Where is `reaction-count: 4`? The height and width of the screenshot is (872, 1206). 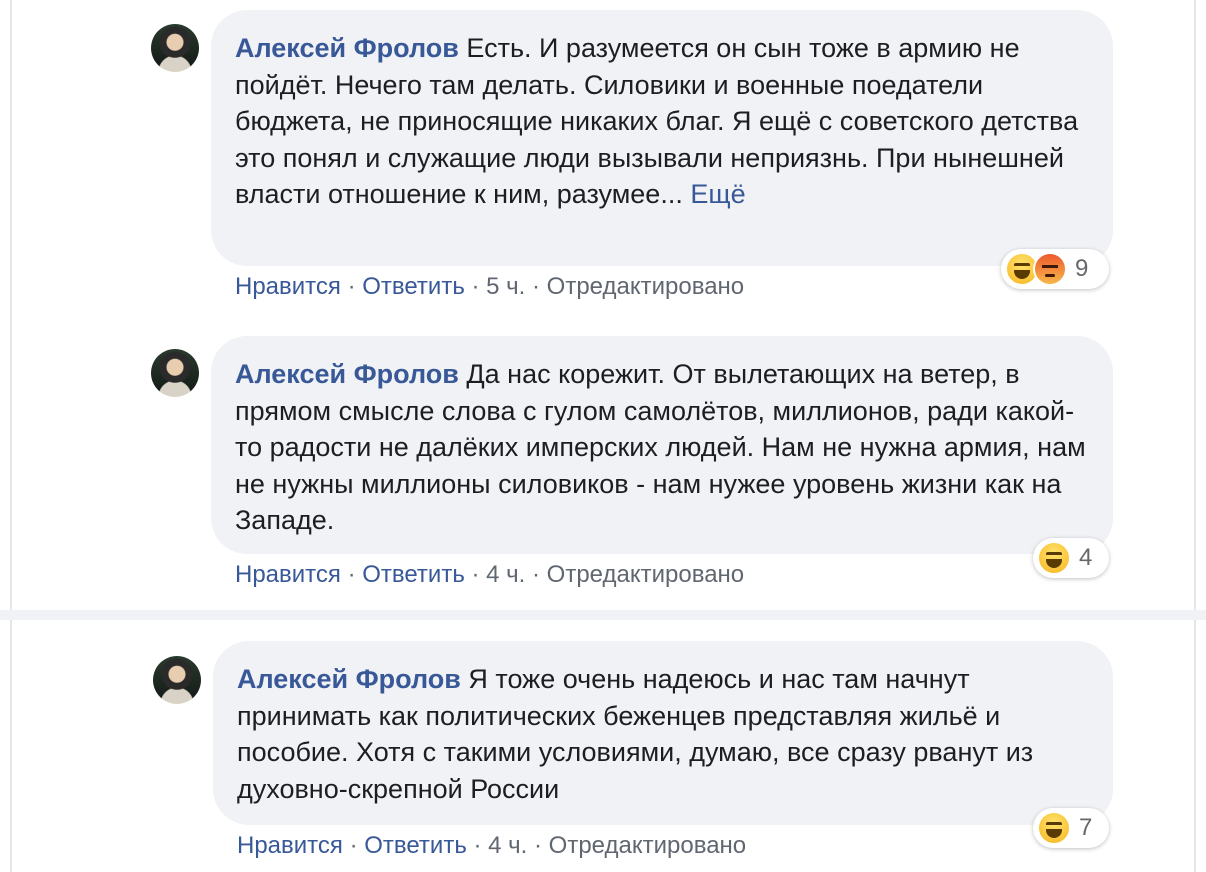 reaction-count: 4 is located at coordinates (1086, 557).